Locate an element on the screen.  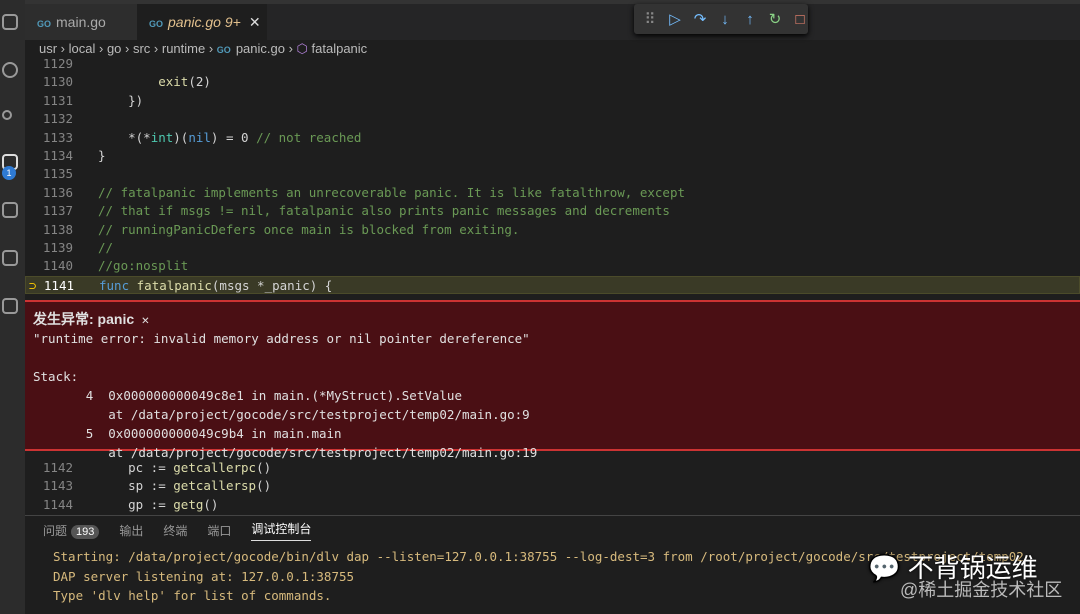
line-number: 1130 is located at coordinates (49, 82).